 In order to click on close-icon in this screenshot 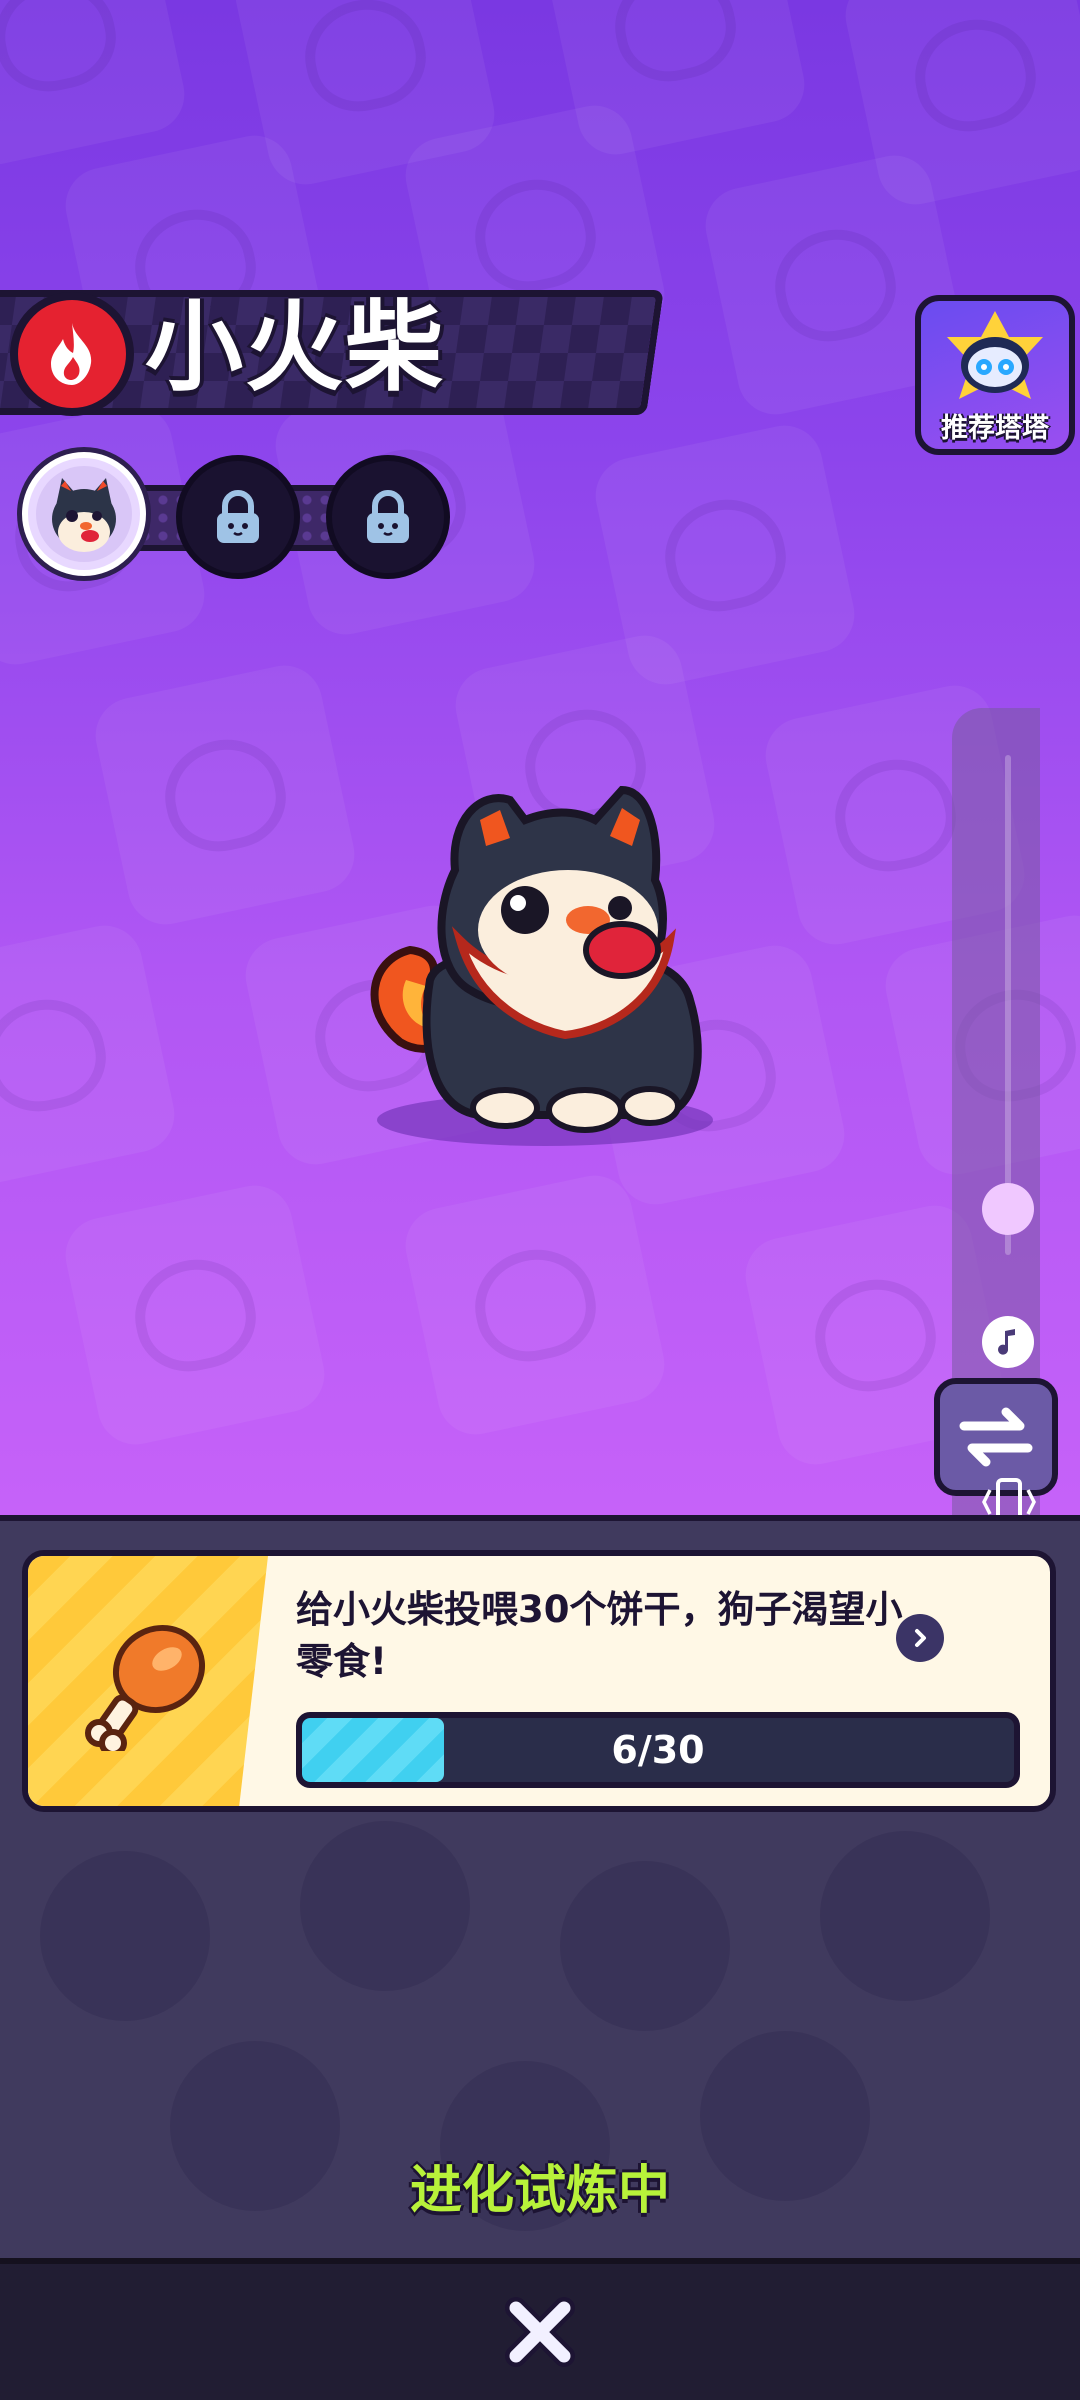, I will do `click(540, 2332)`.